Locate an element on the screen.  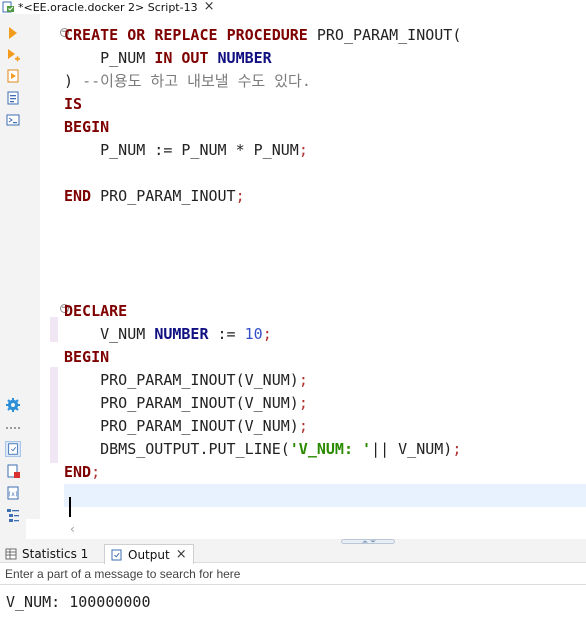
code-line-15: BEGIN is located at coordinates (87, 357).